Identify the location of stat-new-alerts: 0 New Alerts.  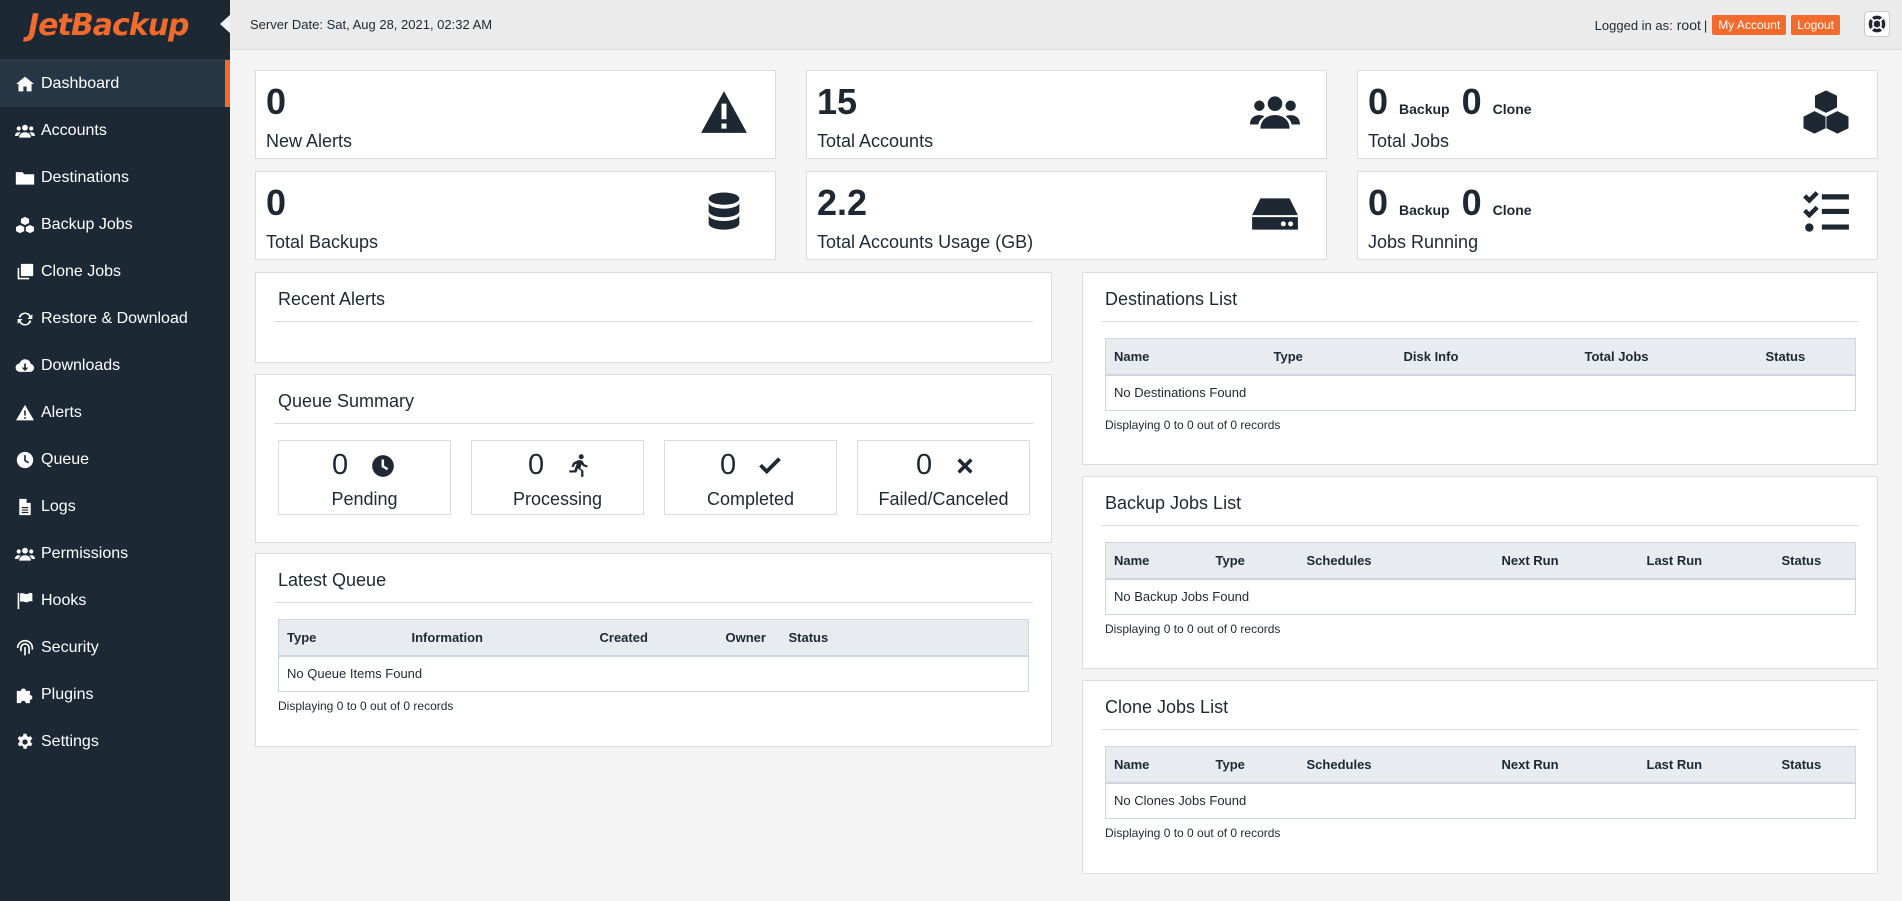
(515, 114).